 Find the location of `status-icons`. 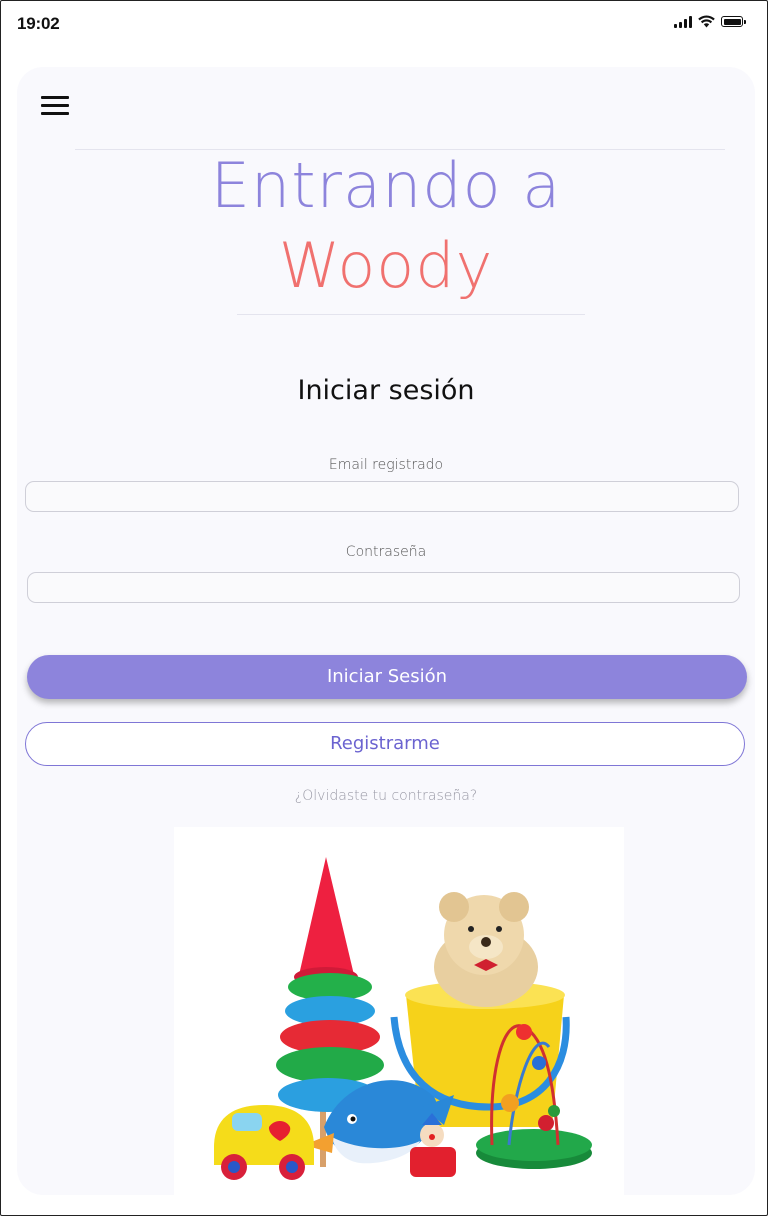

status-icons is located at coordinates (710, 21).